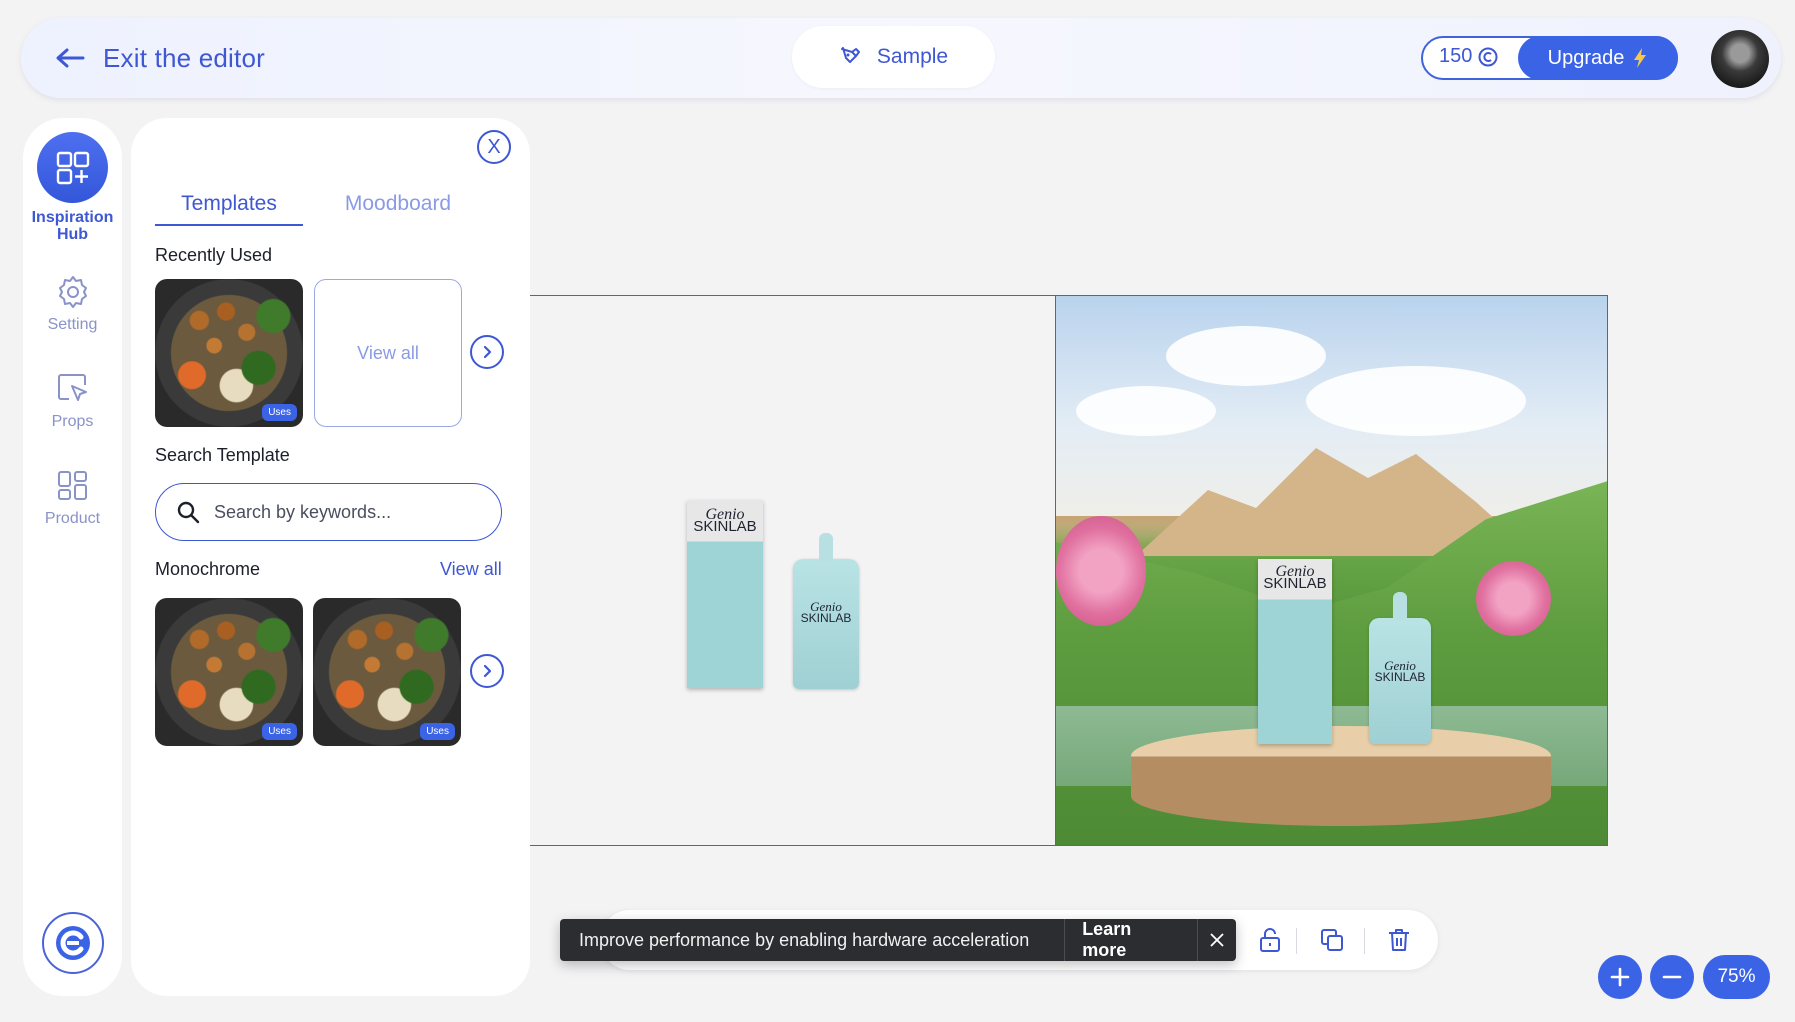  I want to click on hub-icon-circle, so click(72, 167).